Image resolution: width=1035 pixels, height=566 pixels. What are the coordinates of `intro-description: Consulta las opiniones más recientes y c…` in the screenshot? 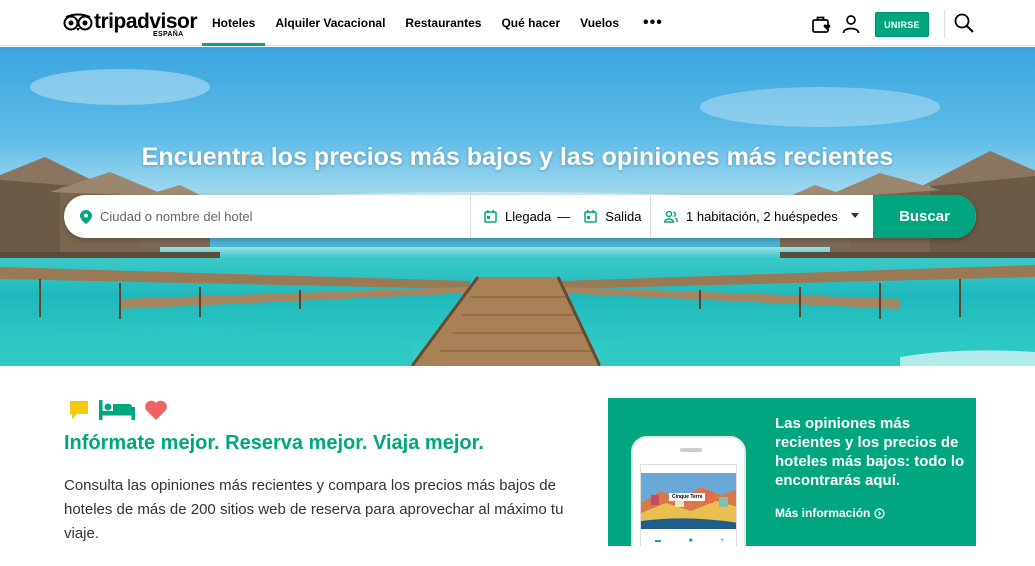 It's located at (314, 509).